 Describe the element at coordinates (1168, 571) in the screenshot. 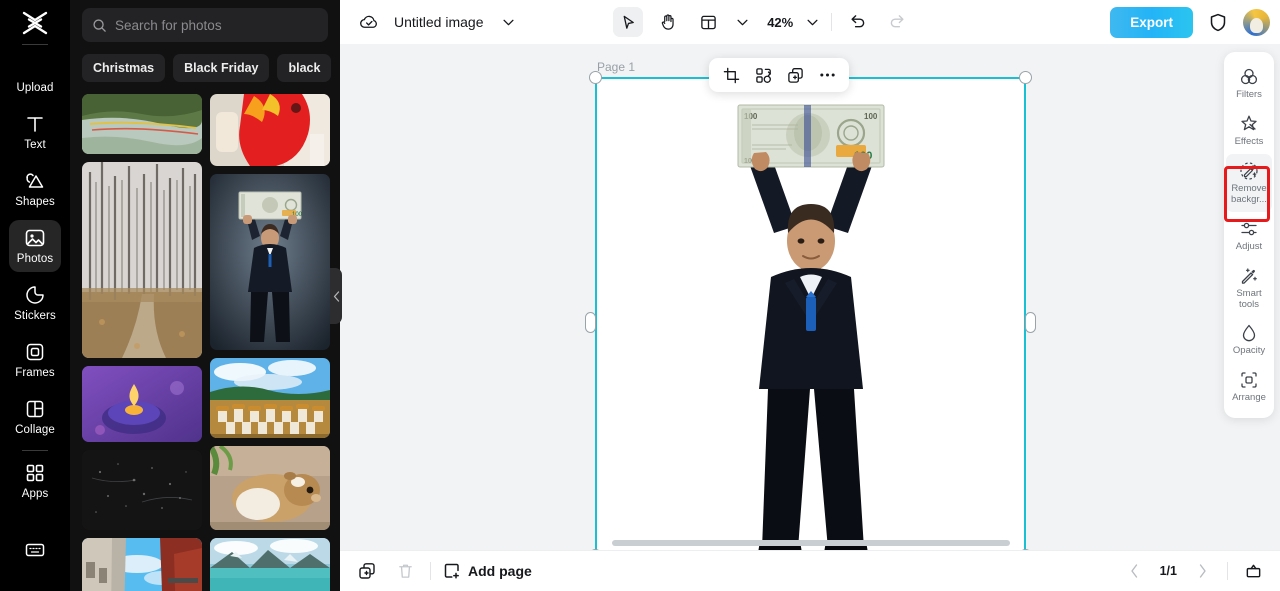

I see `page-indicator: 1/1` at that location.